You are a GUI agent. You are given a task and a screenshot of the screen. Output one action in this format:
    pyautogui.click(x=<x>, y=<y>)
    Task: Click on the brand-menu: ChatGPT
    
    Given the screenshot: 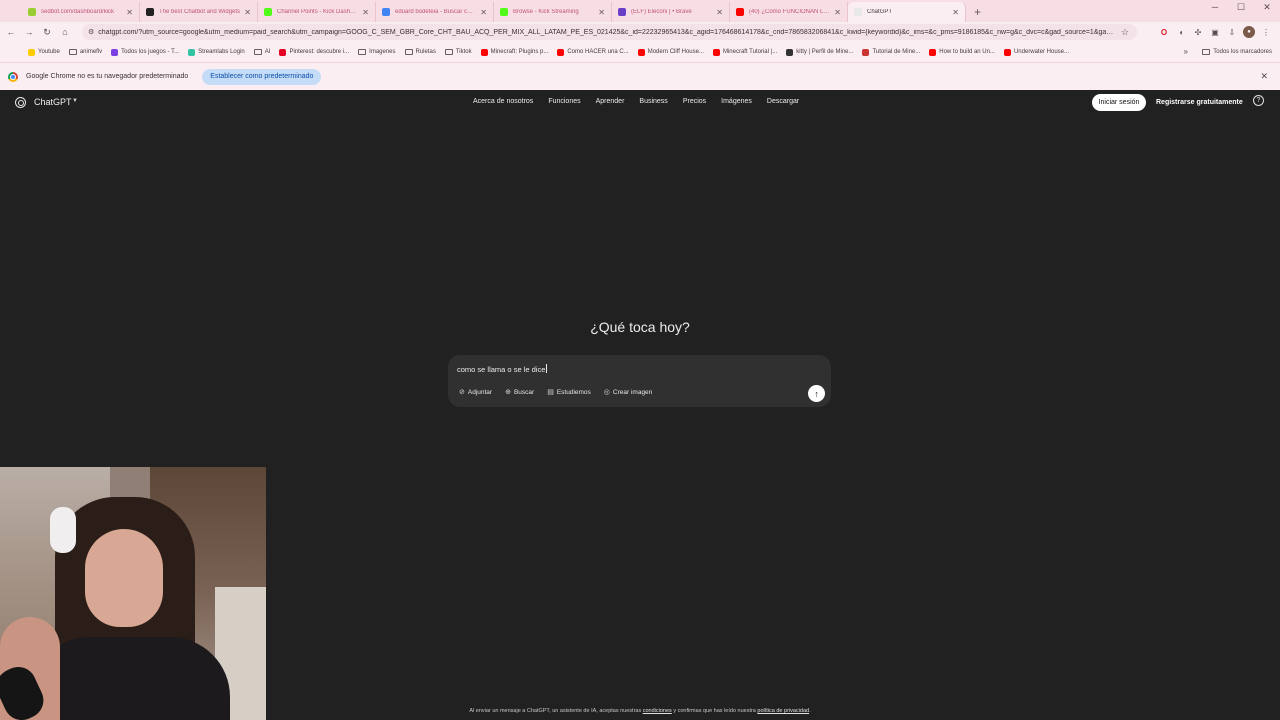 What is the action you would take?
    pyautogui.click(x=53, y=102)
    